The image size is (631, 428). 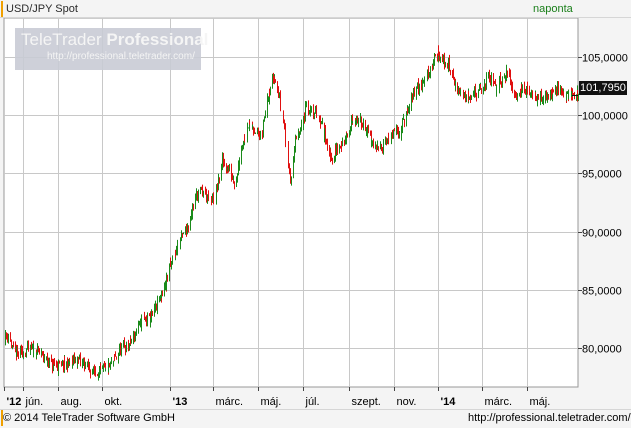 I want to click on x-tick-label: aug., so click(x=71, y=402).